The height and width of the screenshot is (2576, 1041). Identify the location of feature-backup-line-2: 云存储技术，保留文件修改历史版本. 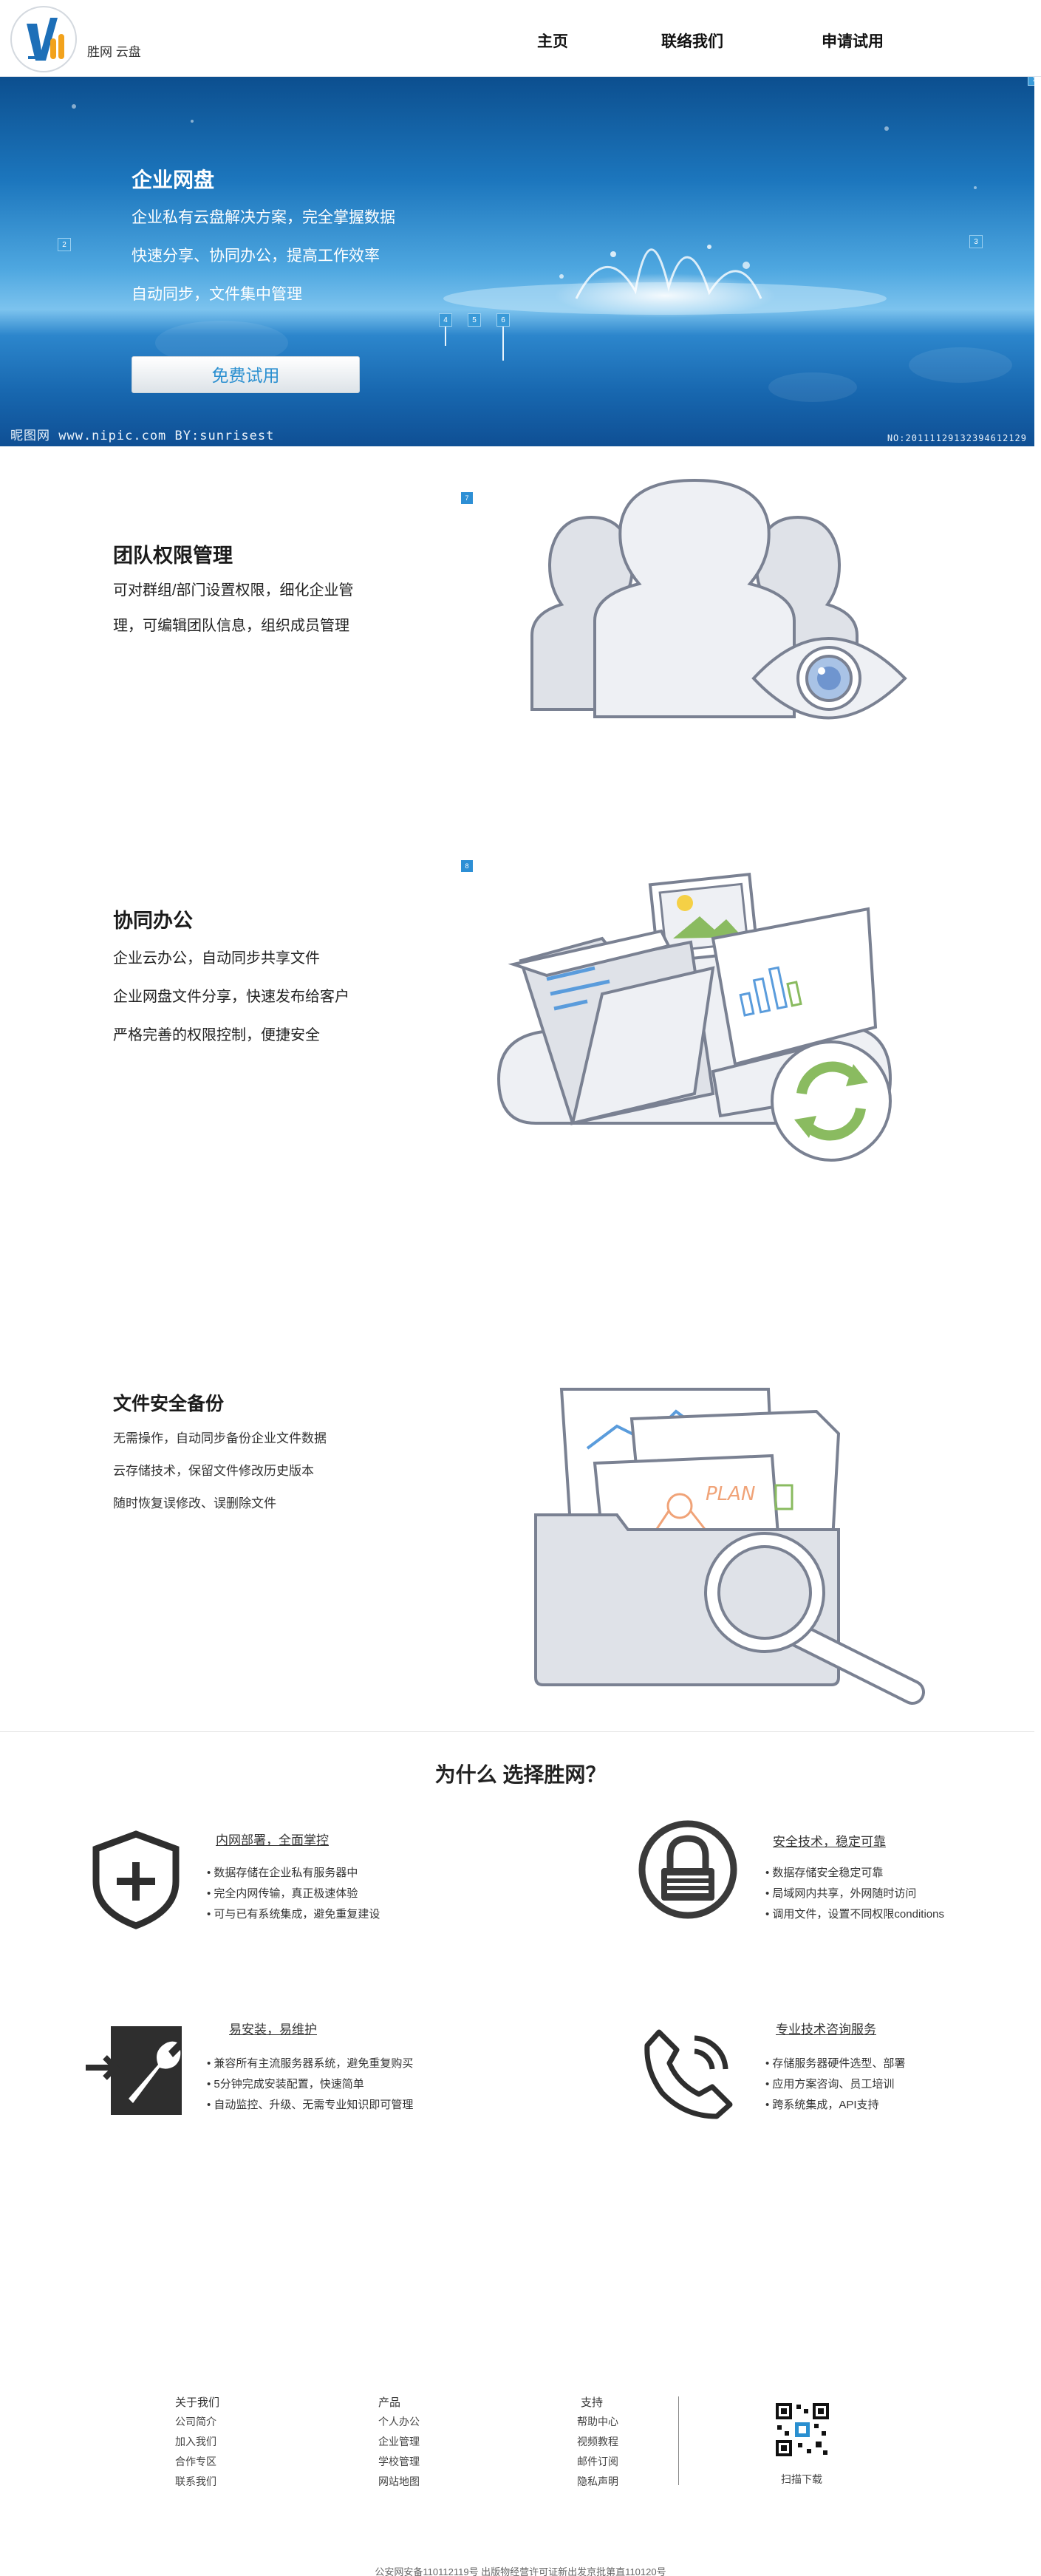
(213, 1471).